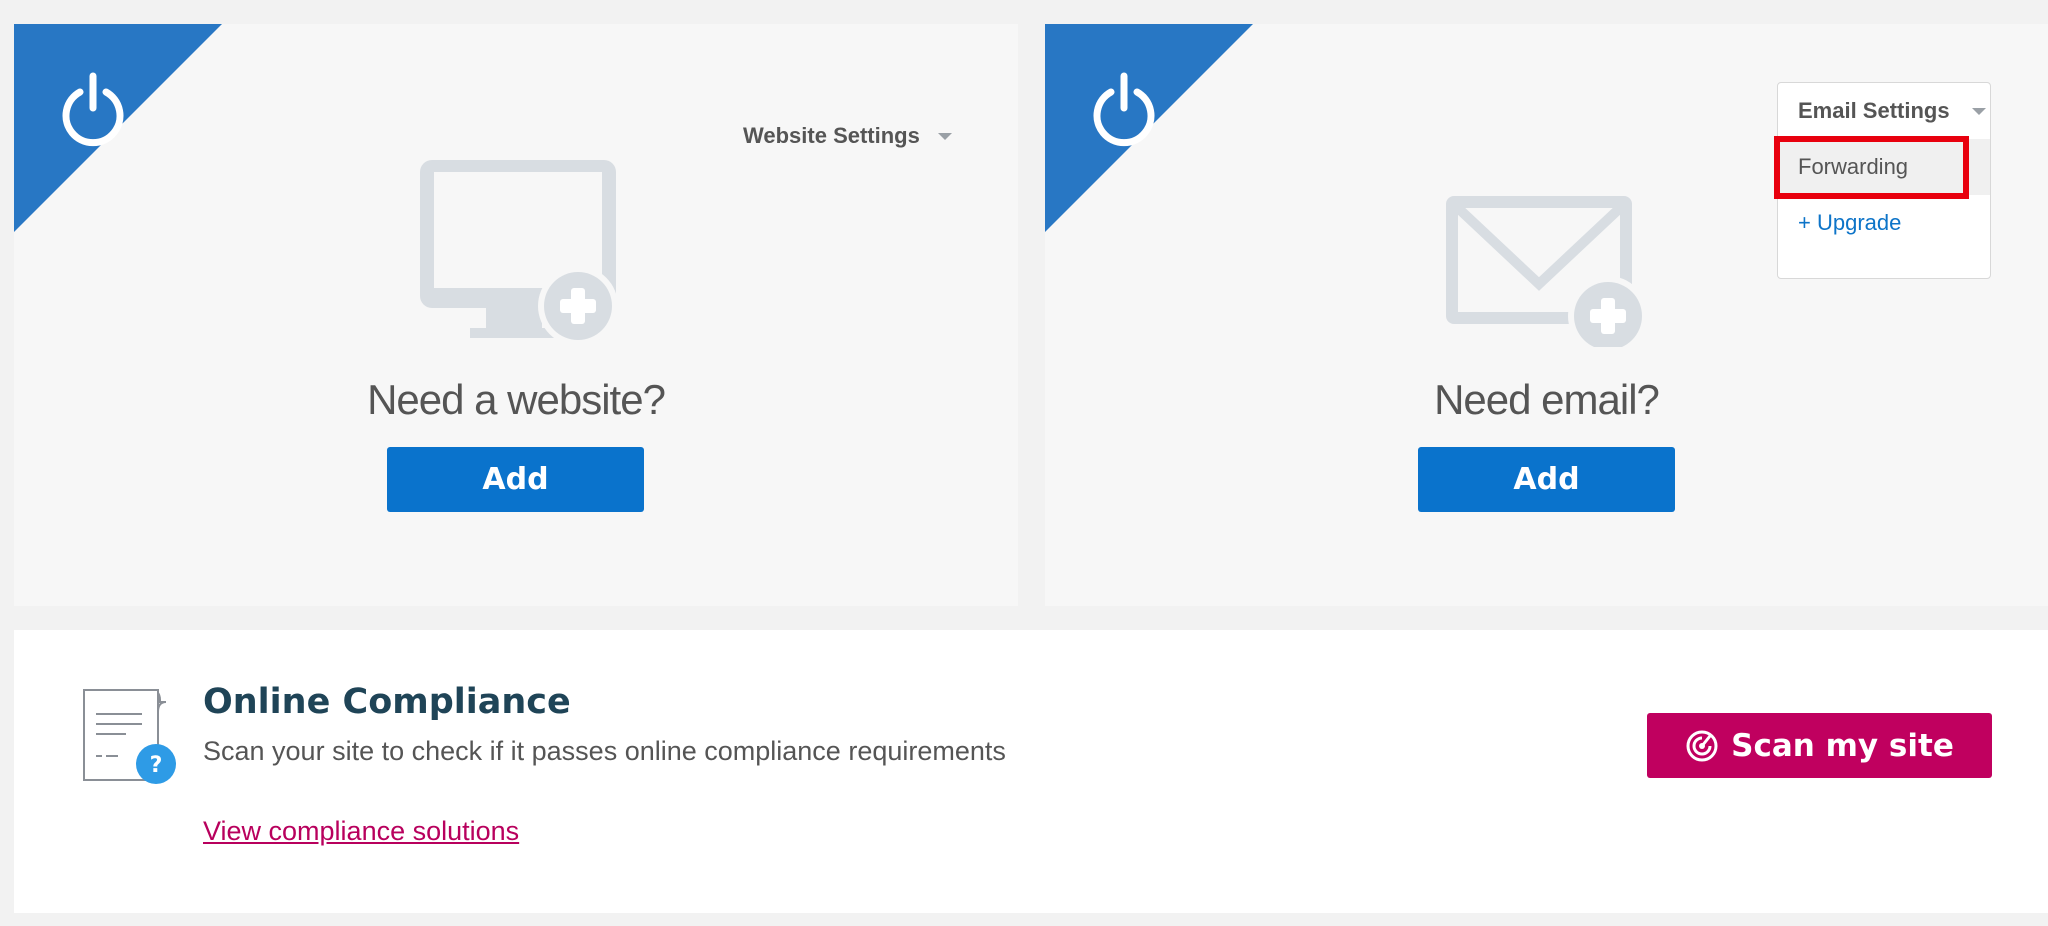 The image size is (2048, 926). I want to click on email-settings-toggle: Email Settings, so click(1884, 111).